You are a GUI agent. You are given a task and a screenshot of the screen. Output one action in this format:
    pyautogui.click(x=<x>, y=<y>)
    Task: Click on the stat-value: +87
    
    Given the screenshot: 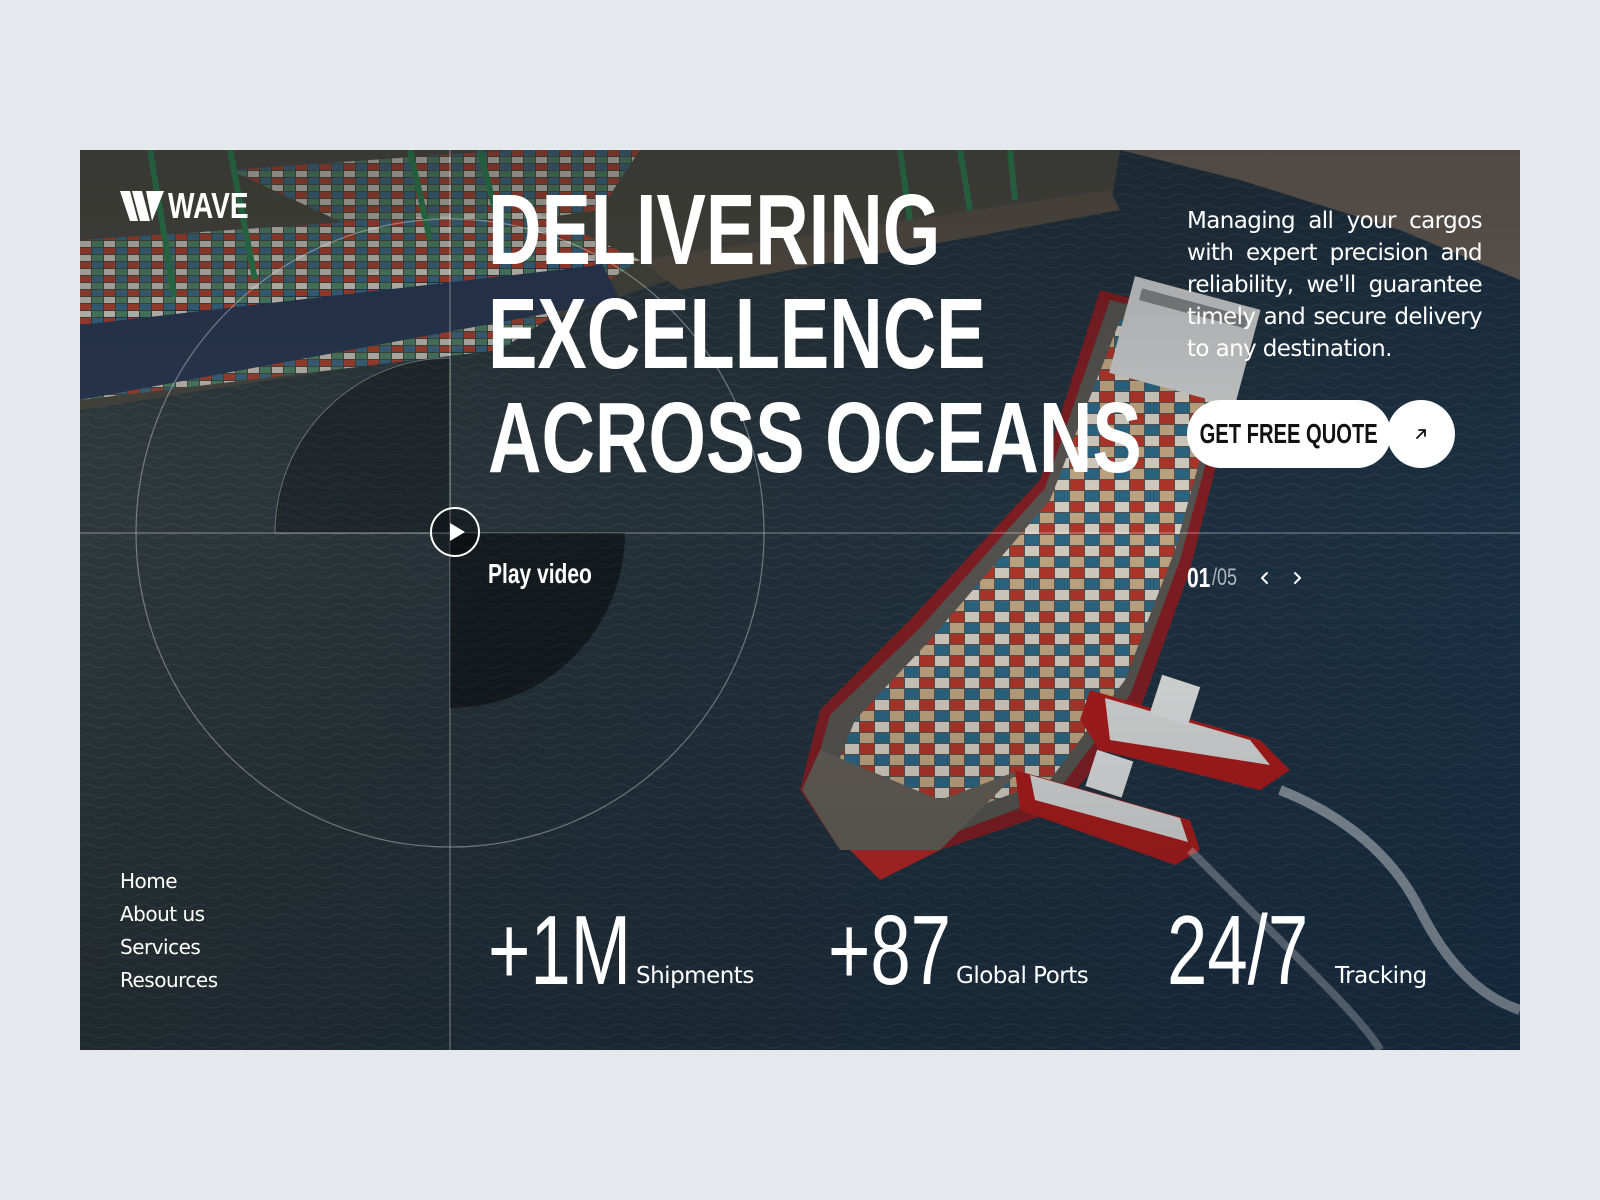 What is the action you would take?
    pyautogui.click(x=890, y=950)
    